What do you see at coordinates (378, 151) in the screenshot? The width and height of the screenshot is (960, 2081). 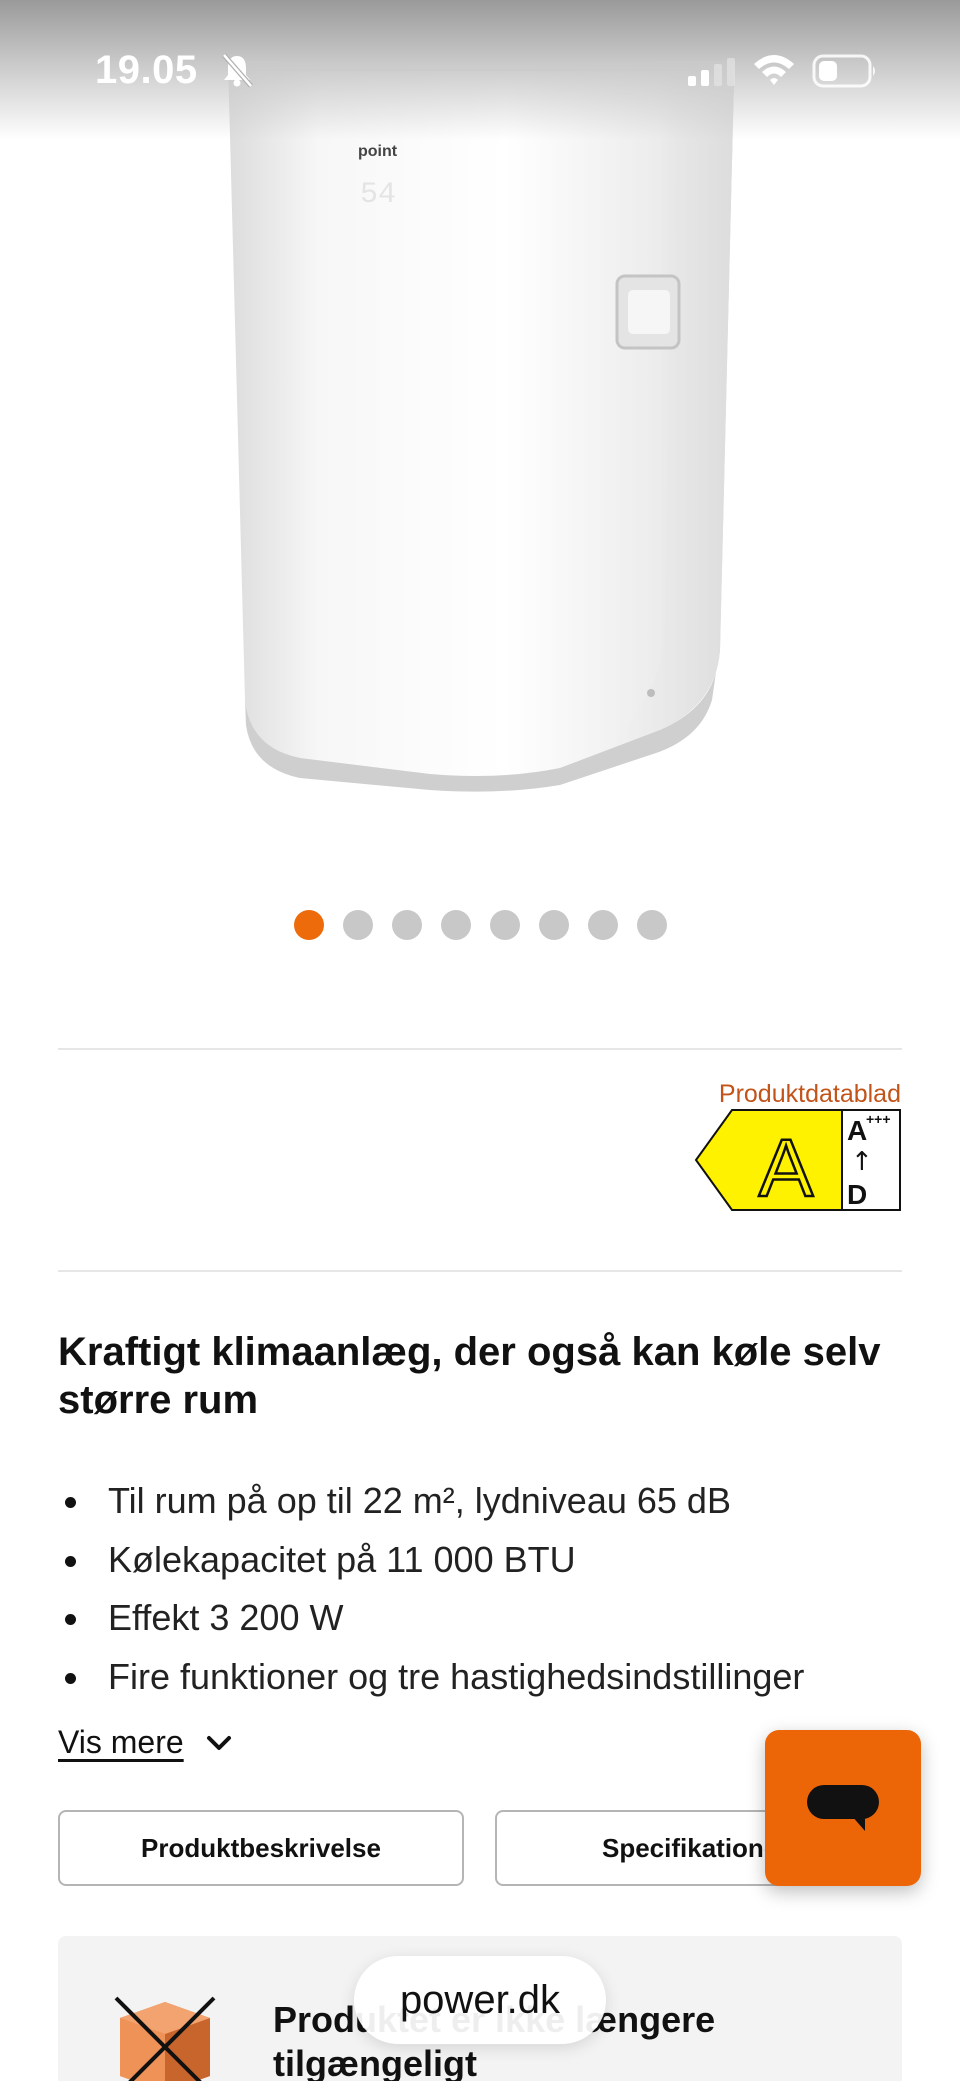 I see `device-brand-text: point` at bounding box center [378, 151].